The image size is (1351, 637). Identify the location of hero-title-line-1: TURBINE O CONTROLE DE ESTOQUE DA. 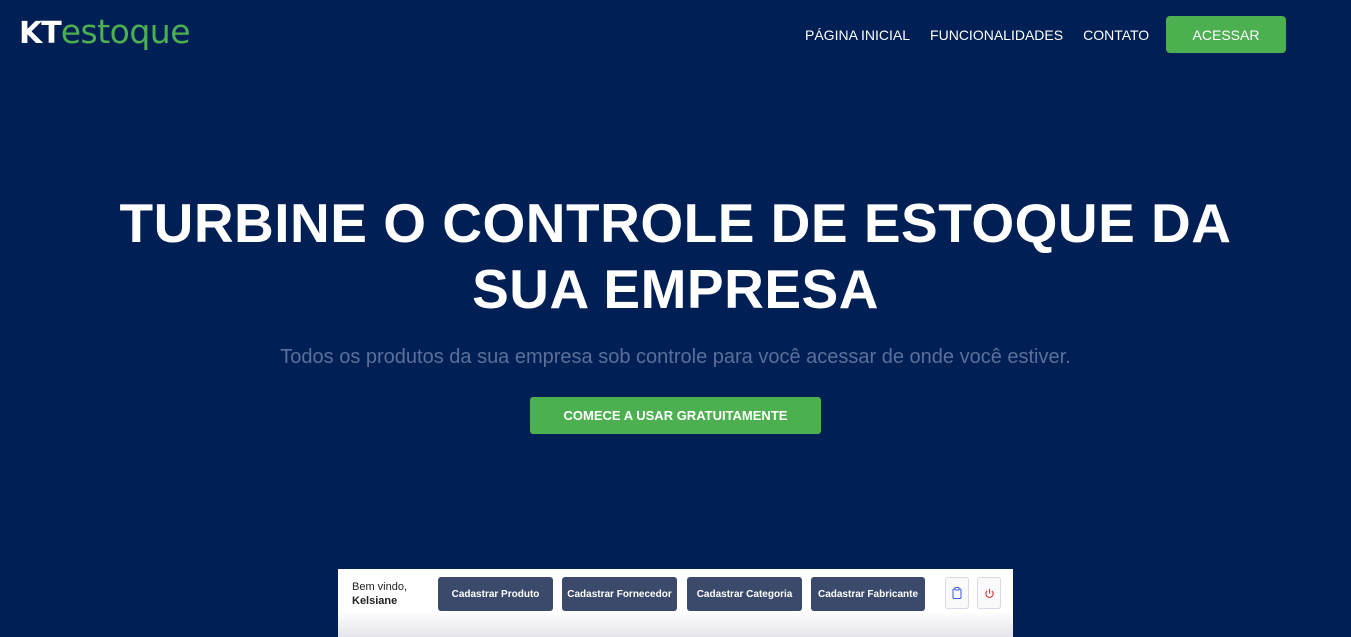
(675, 223).